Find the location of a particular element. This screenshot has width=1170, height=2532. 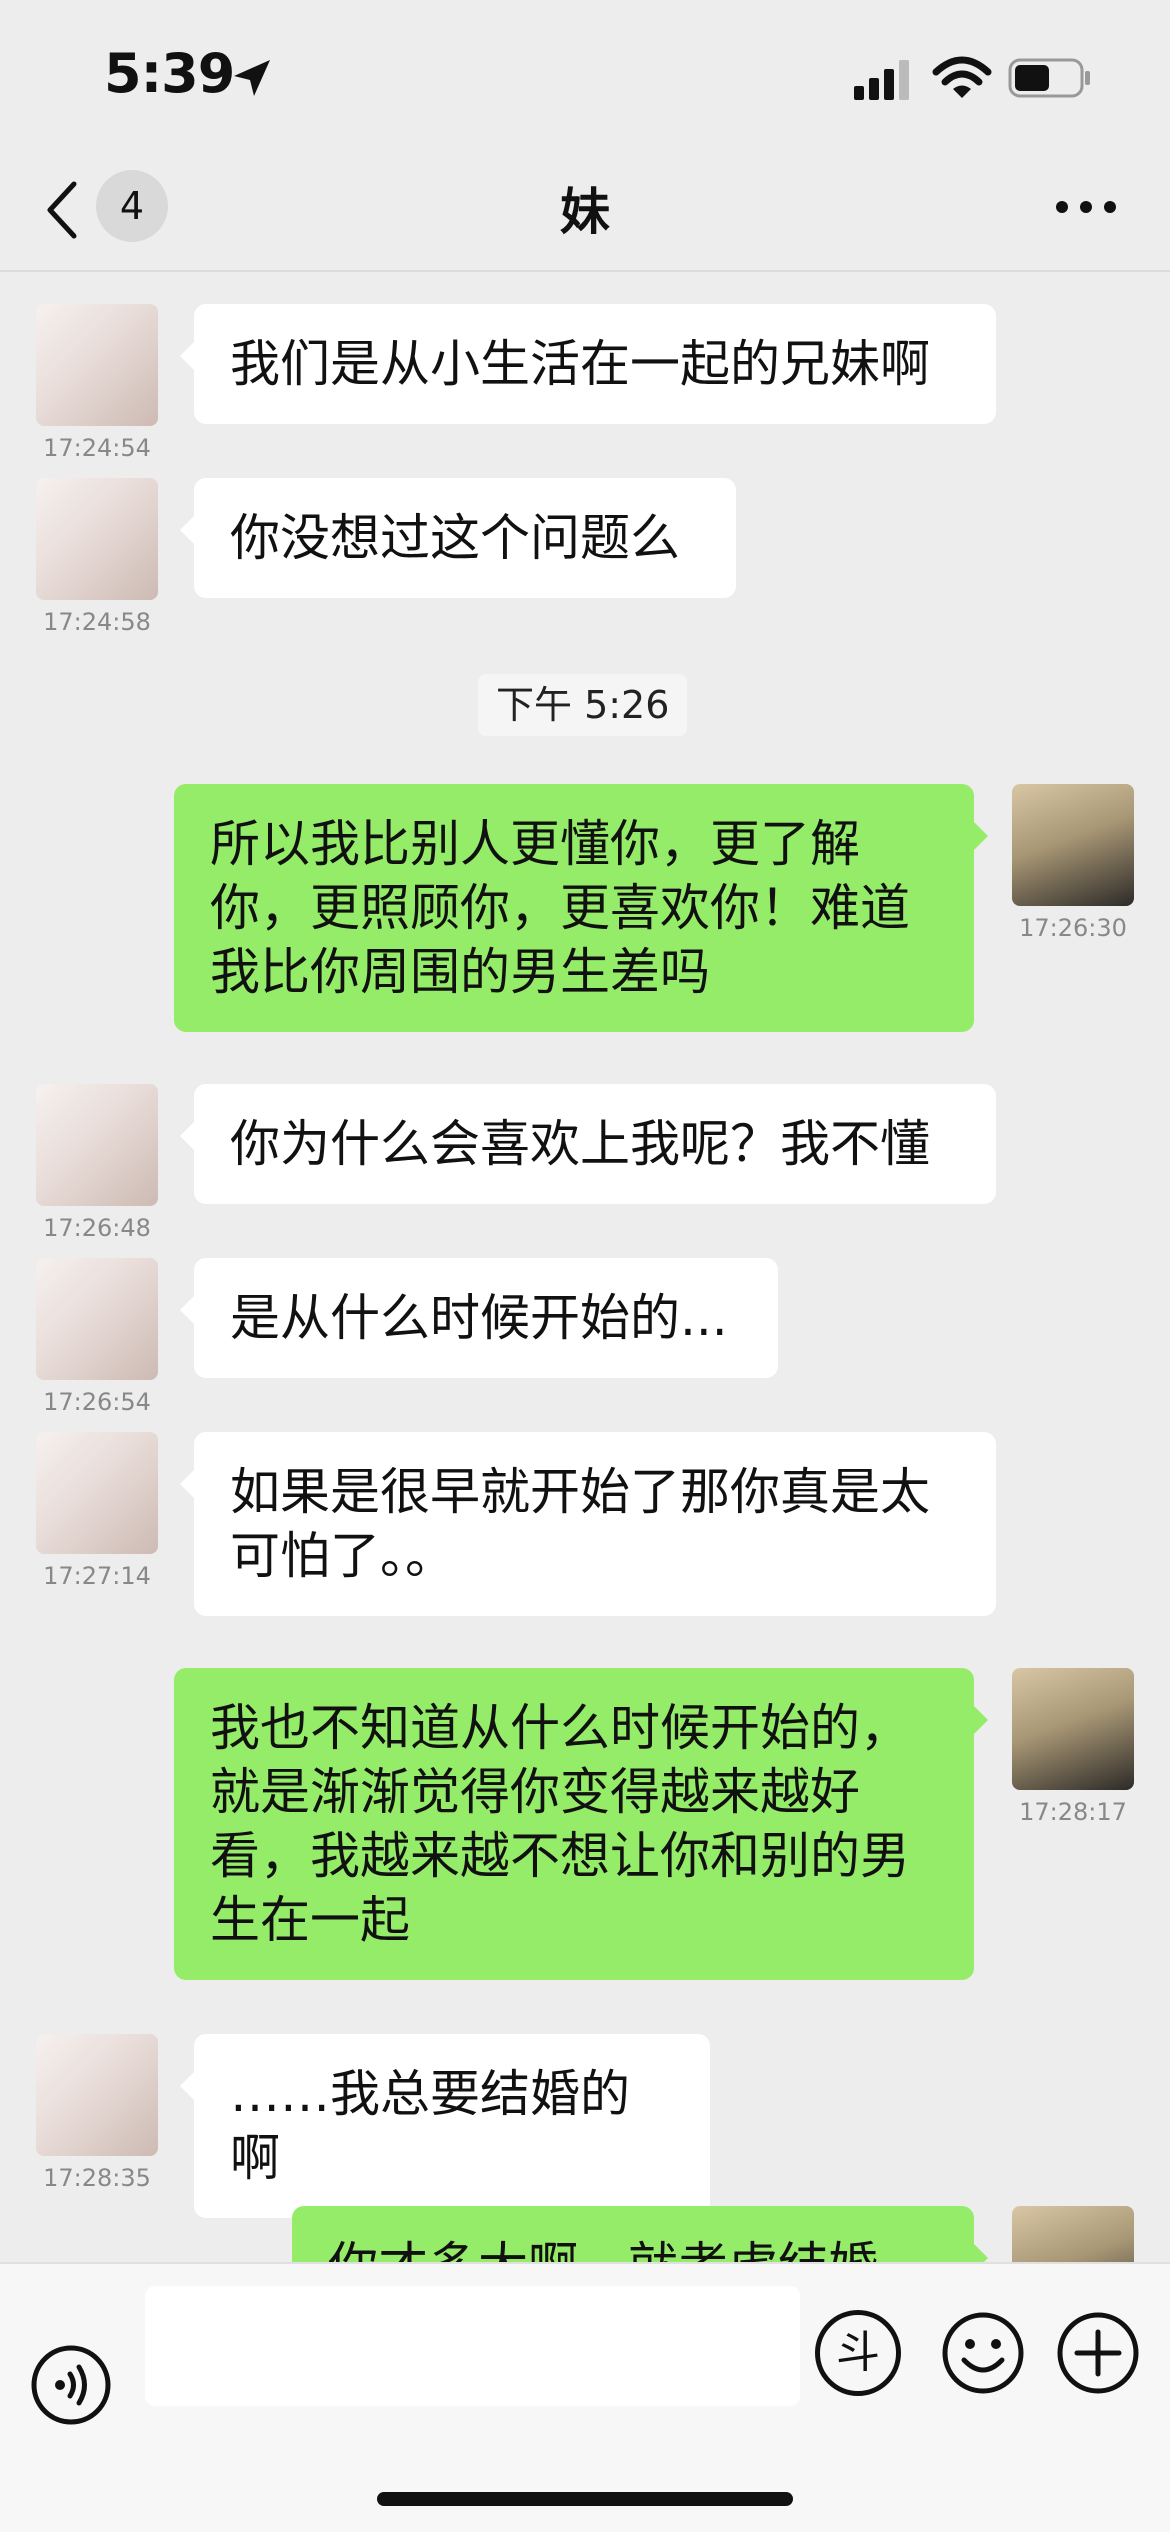

message-bubble-incoming: 如果是很早就开始了那你真是太可怕了。。 is located at coordinates (588, 1524).